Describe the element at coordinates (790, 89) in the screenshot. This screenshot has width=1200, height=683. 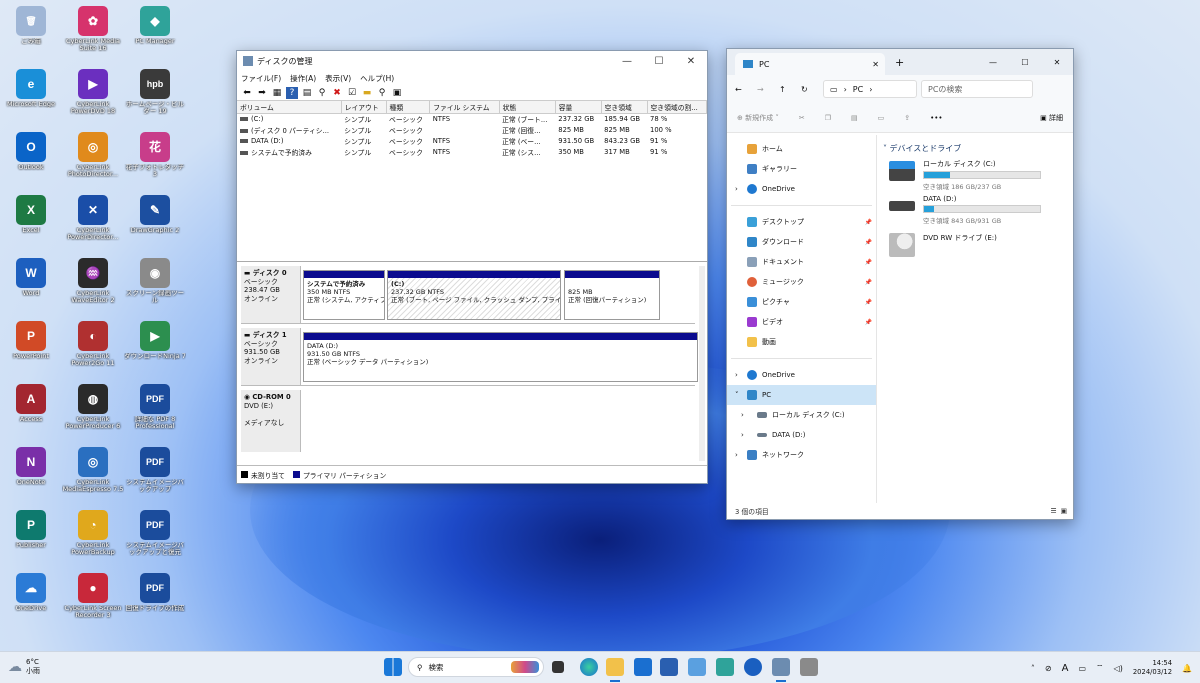
I see `up-icon: ↑` at that location.